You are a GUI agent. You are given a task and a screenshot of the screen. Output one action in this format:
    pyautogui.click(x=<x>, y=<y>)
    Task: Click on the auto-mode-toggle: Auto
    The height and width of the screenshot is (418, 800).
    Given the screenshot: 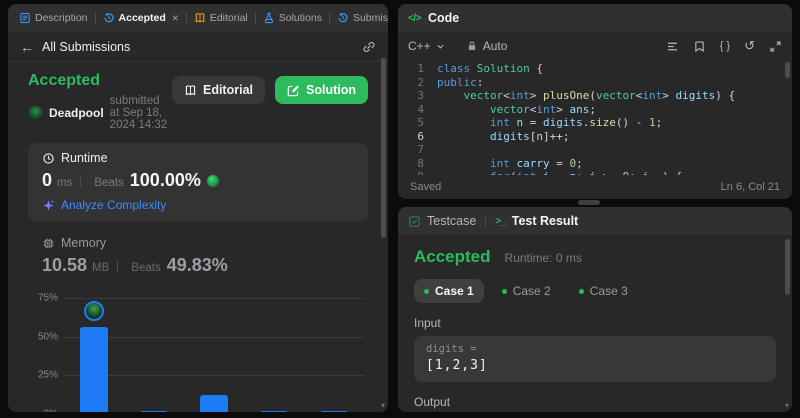 What is the action you would take?
    pyautogui.click(x=487, y=46)
    